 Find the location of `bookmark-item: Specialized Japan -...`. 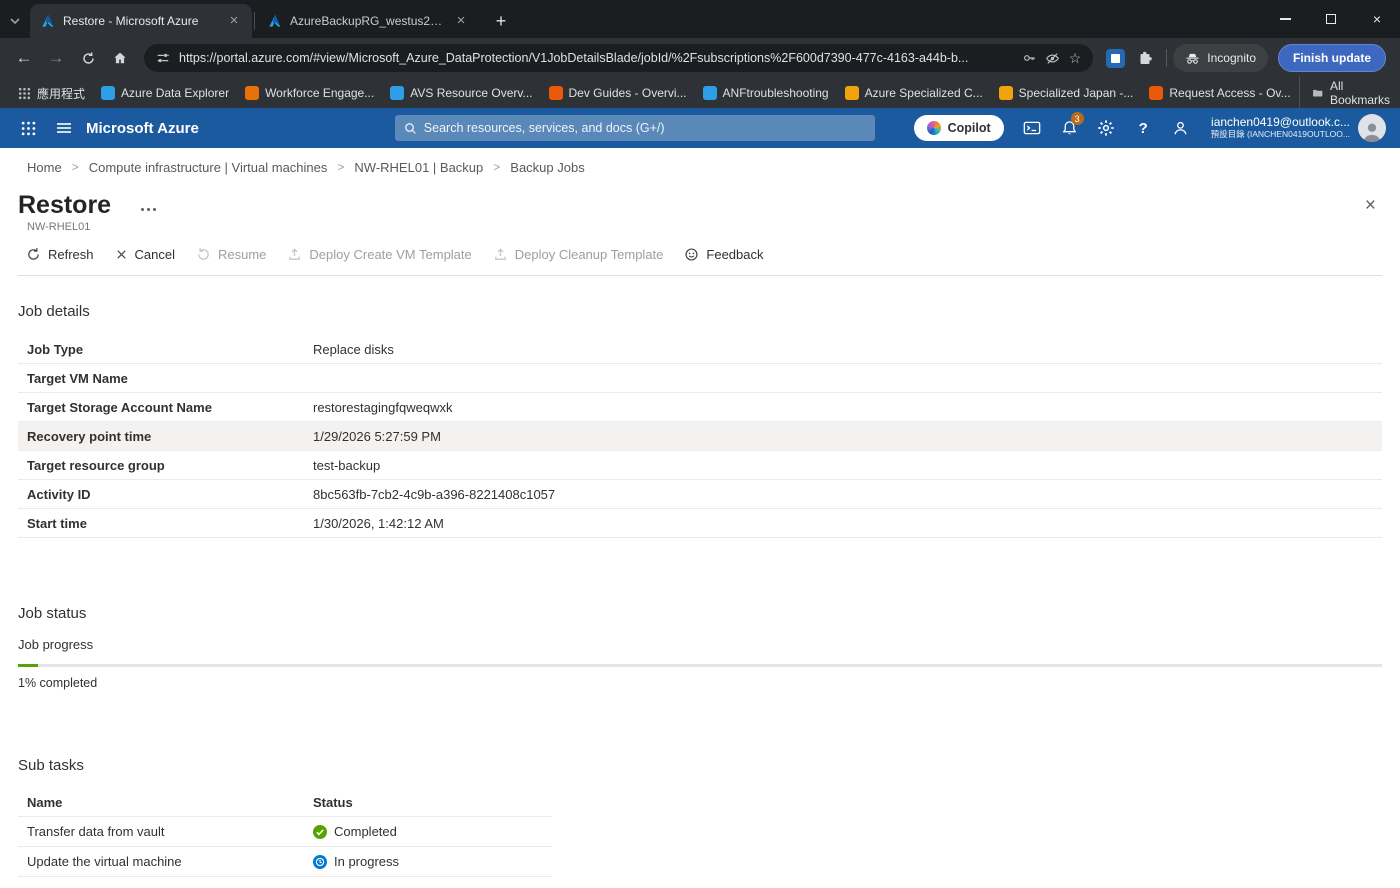

bookmark-item: Specialized Japan -... is located at coordinates (1066, 93).